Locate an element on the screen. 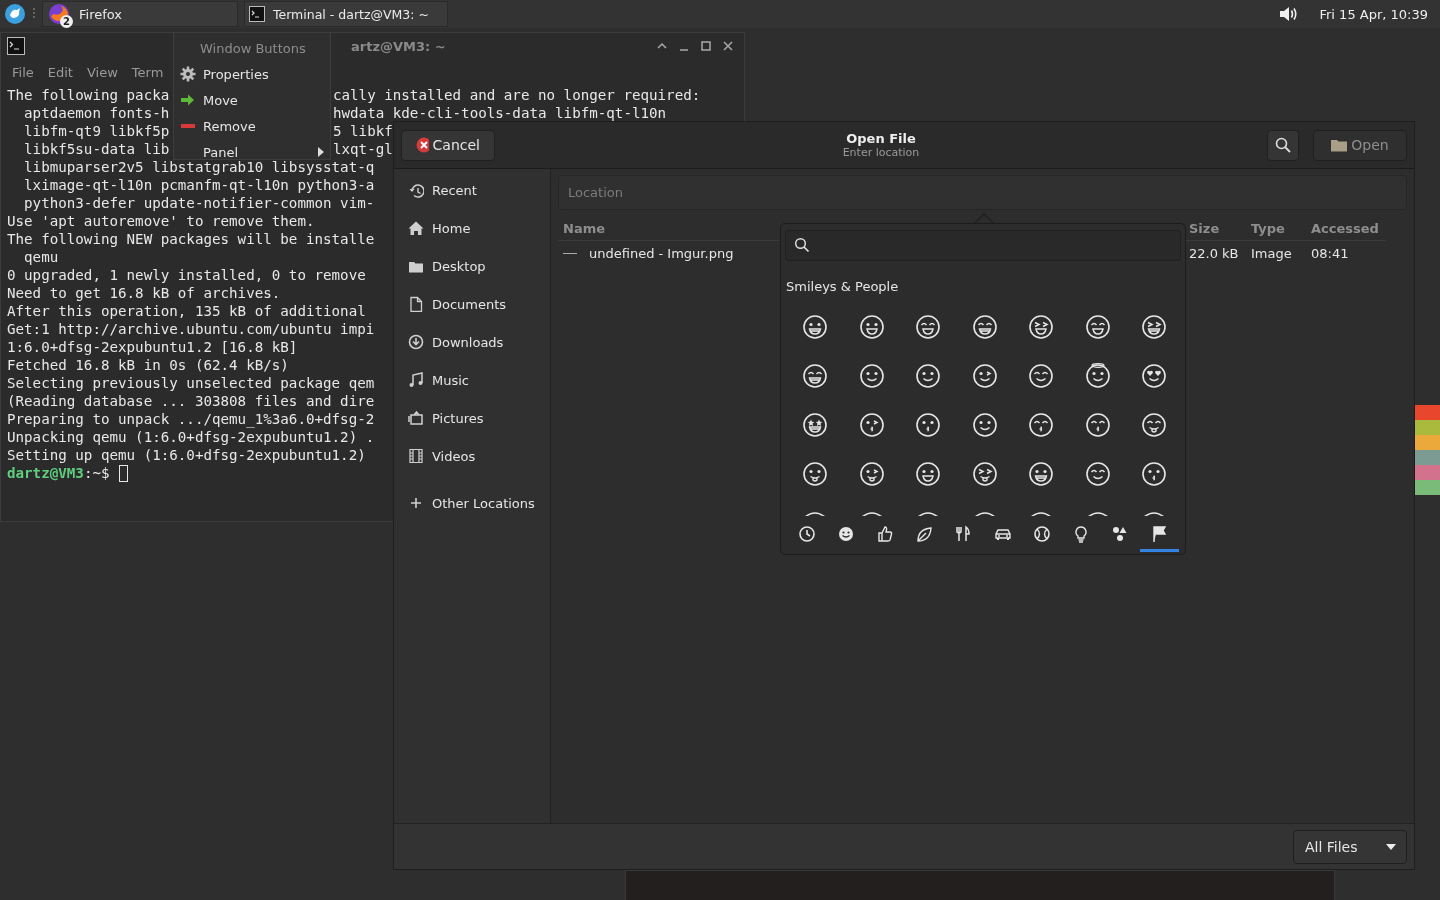 The height and width of the screenshot is (900, 1440). terminal-line: After this operation, 135 kB of additional is located at coordinates (186, 311).